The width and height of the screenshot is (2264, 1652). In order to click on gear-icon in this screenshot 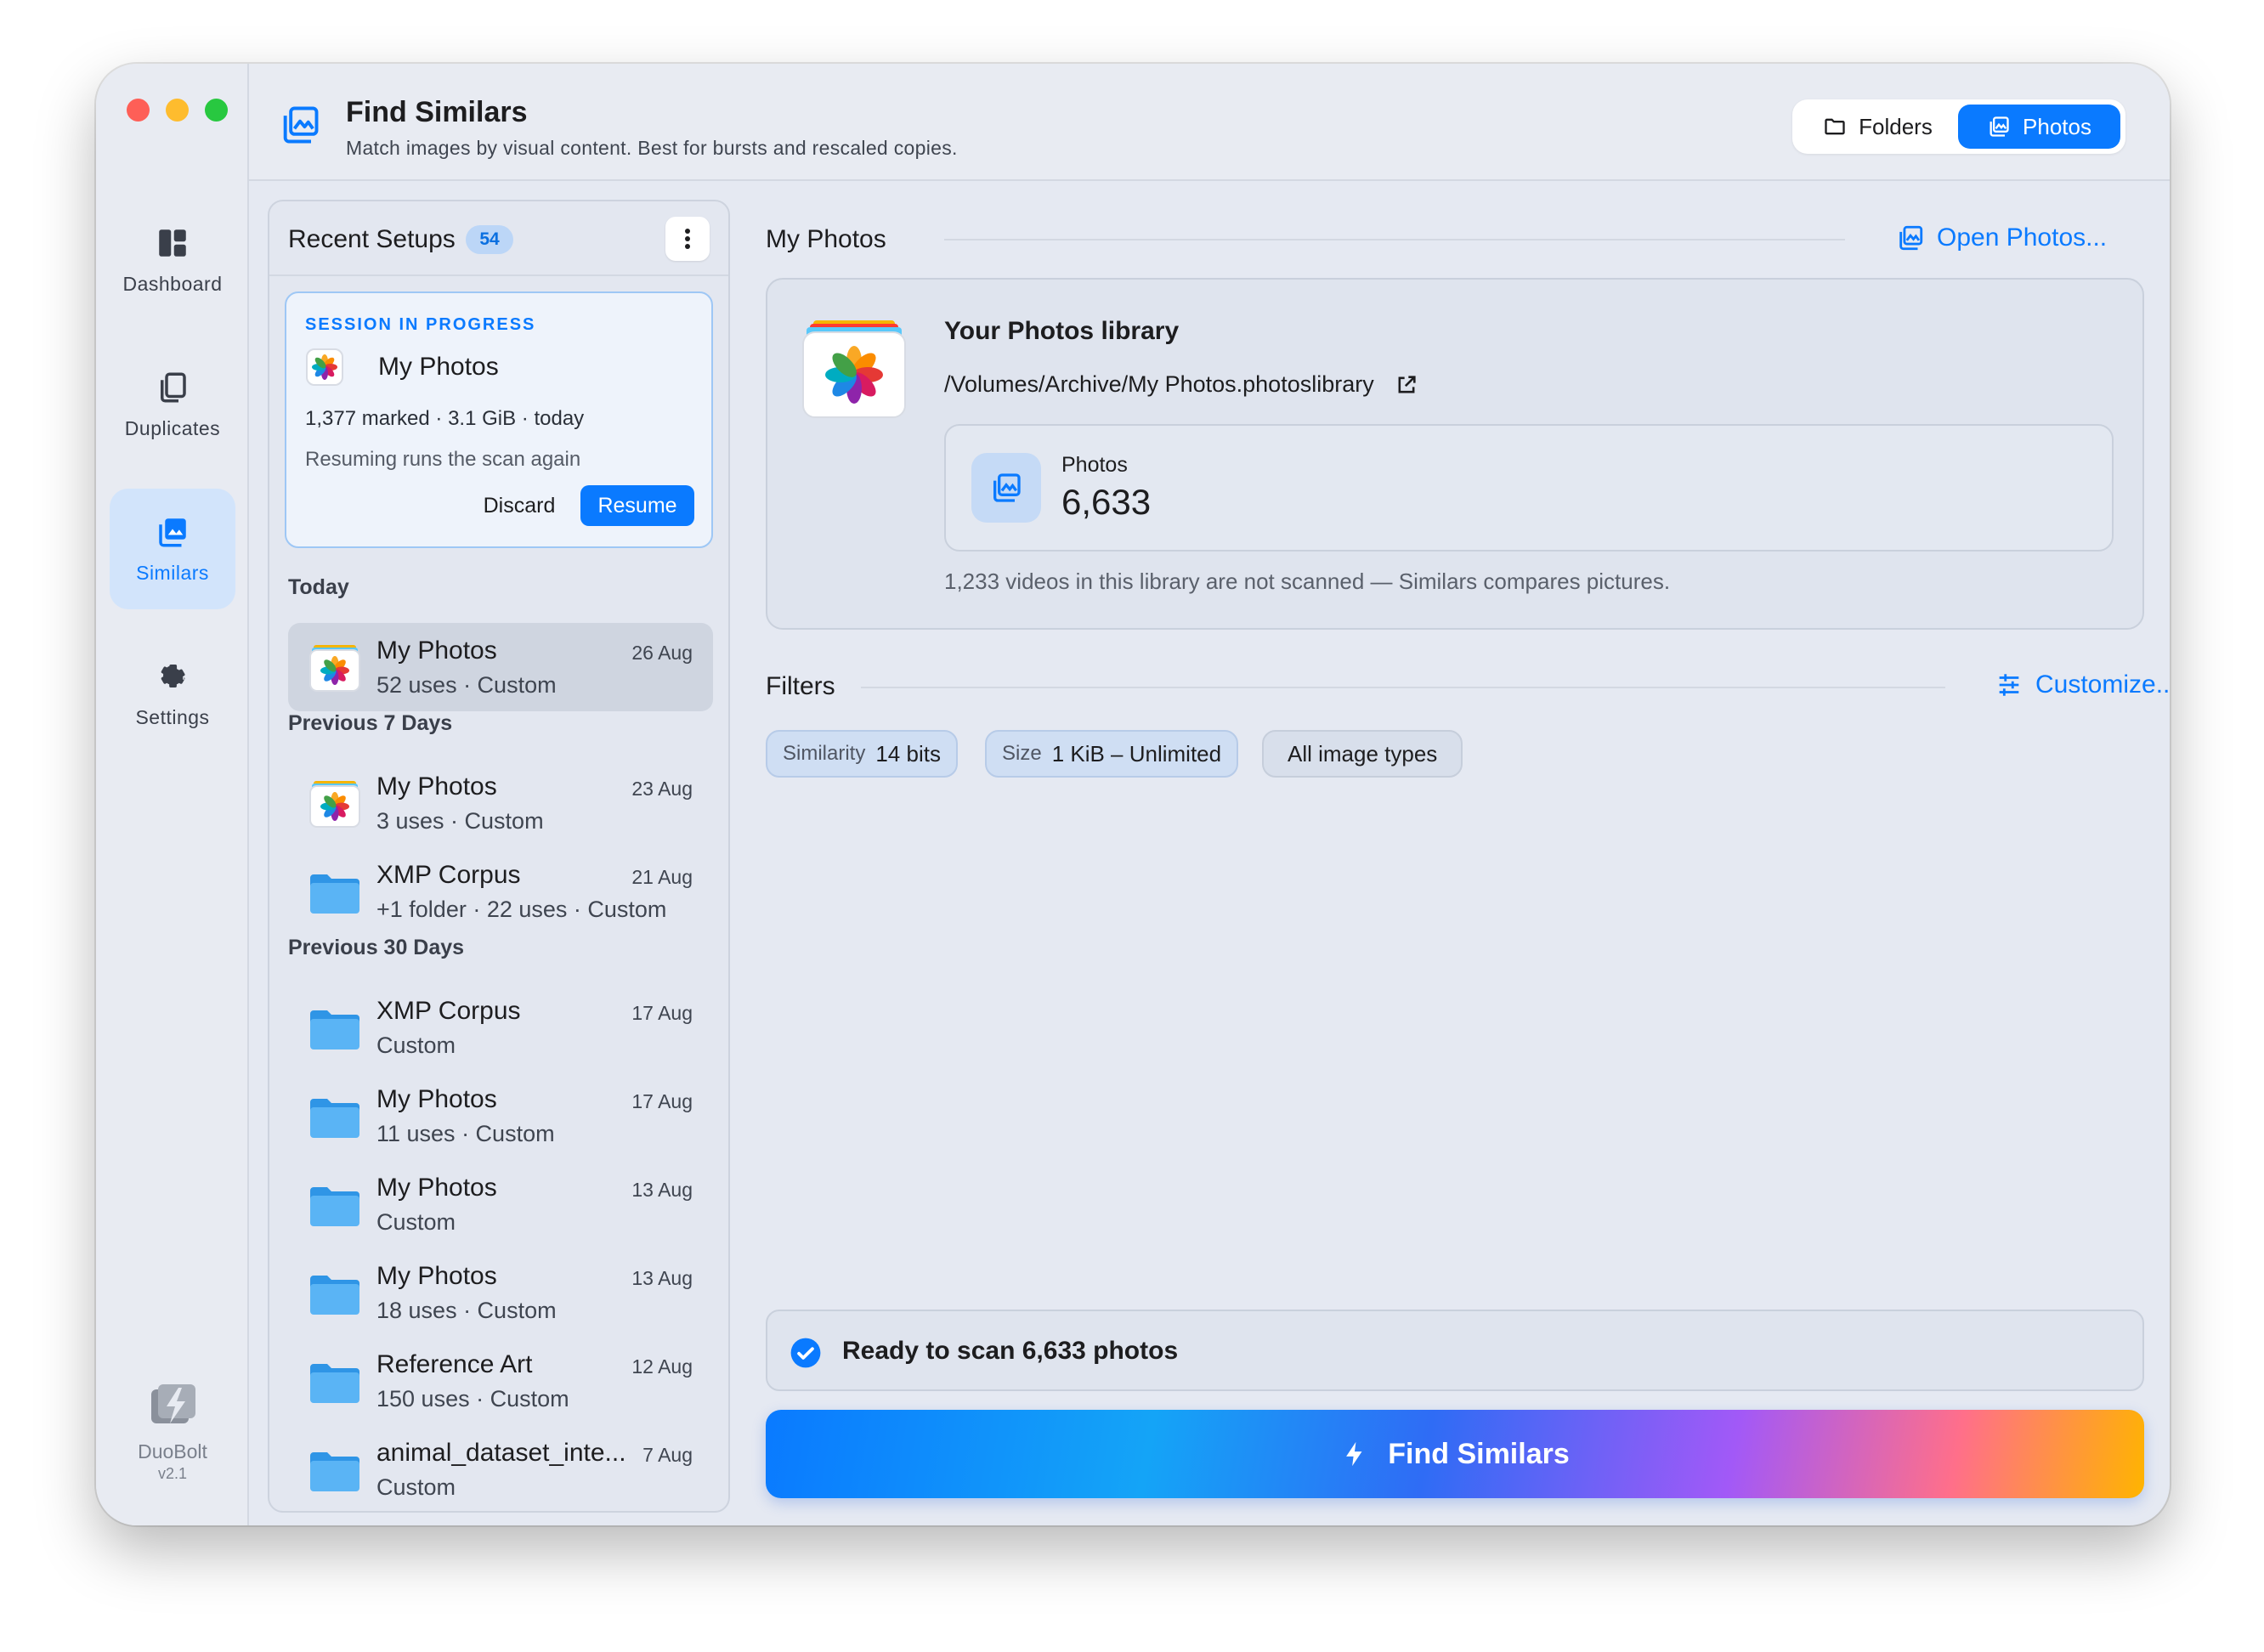, I will do `click(173, 675)`.